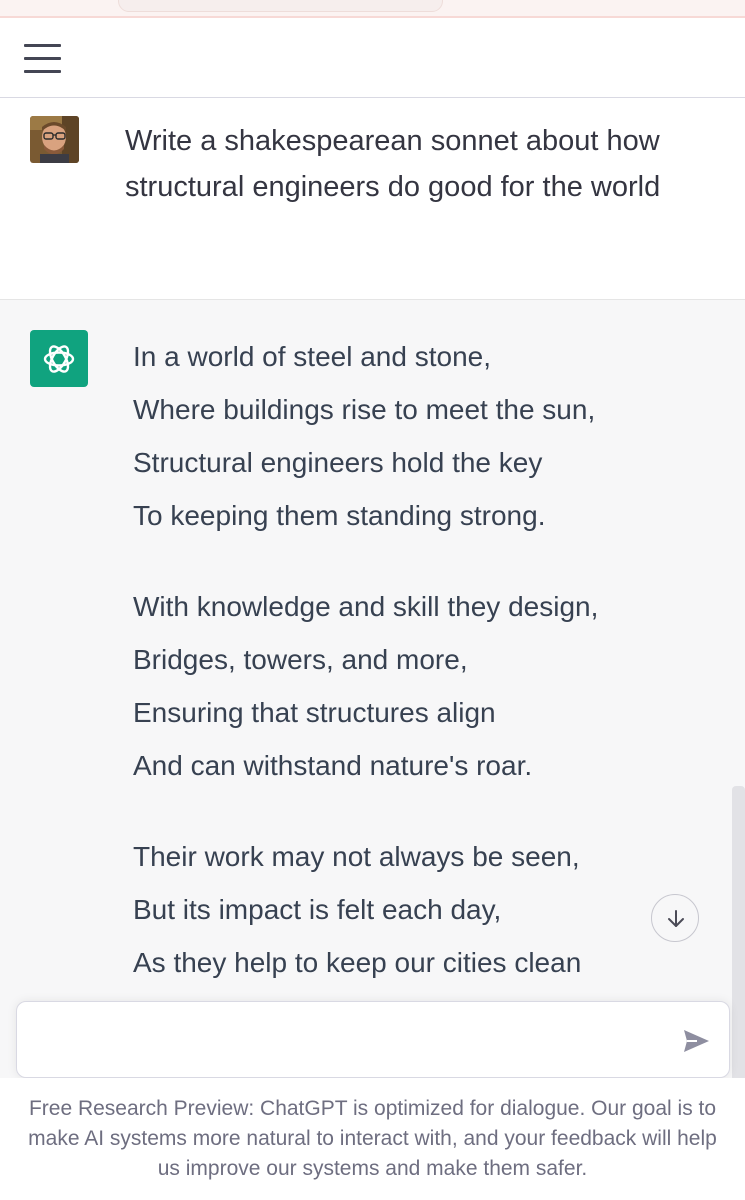 The image size is (745, 1200). I want to click on poem-line: But its impact is felt each day,, so click(317, 909).